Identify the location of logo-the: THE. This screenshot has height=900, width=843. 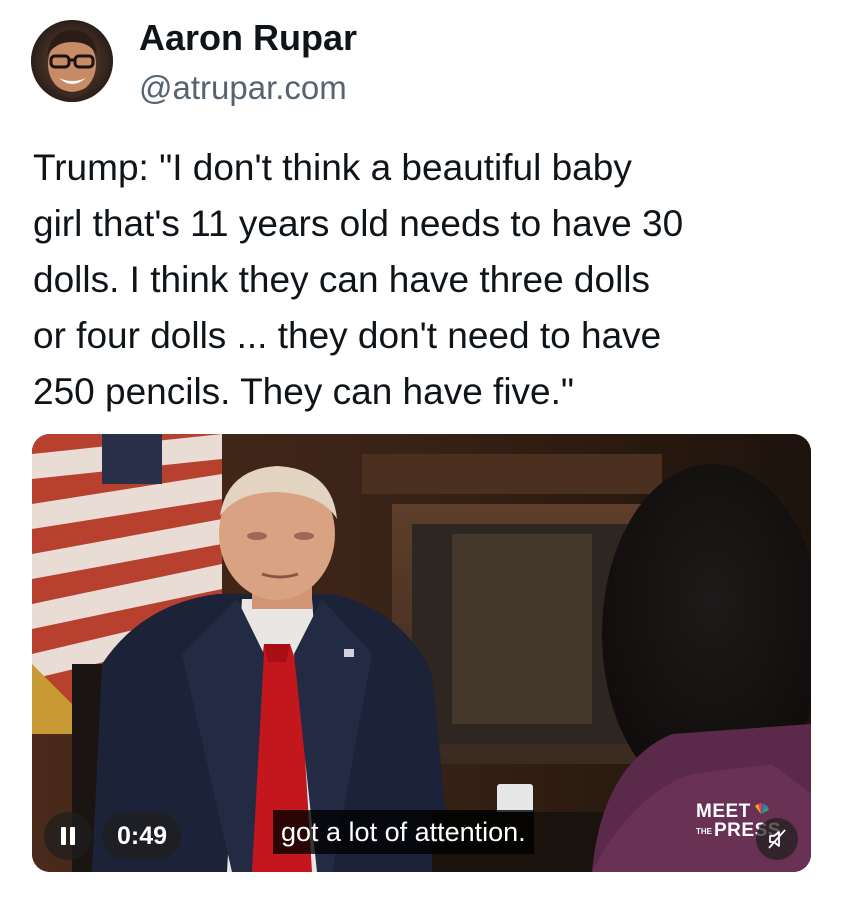
(704, 831).